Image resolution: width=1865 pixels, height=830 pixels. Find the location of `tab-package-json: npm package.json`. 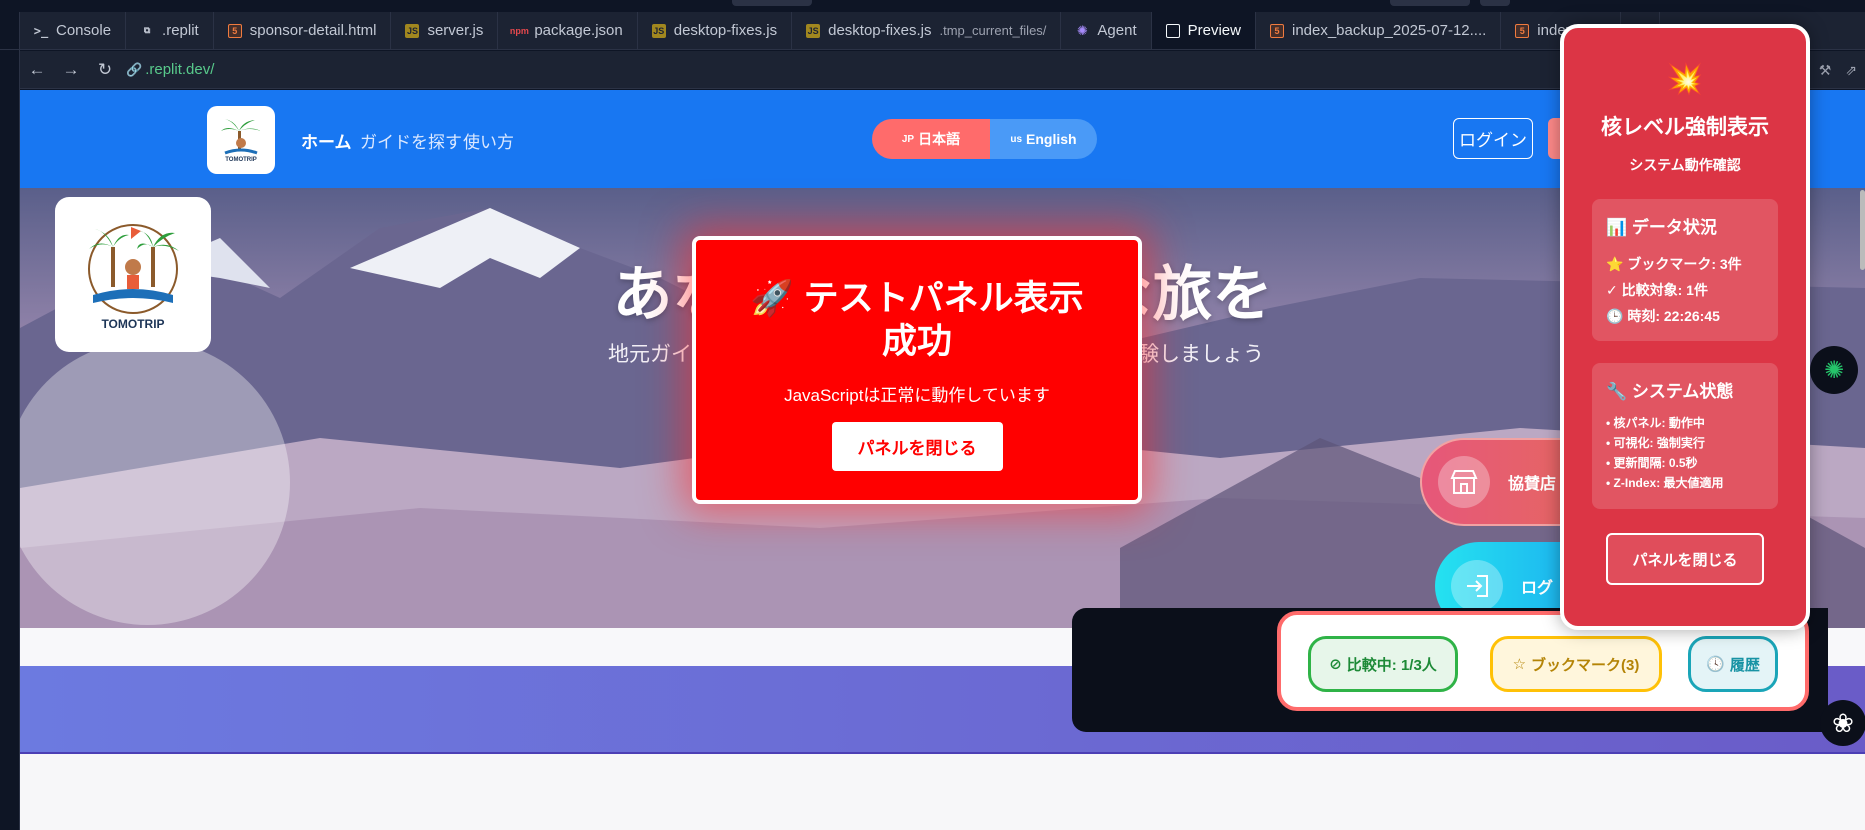

tab-package-json: npm package.json is located at coordinates (568, 30).